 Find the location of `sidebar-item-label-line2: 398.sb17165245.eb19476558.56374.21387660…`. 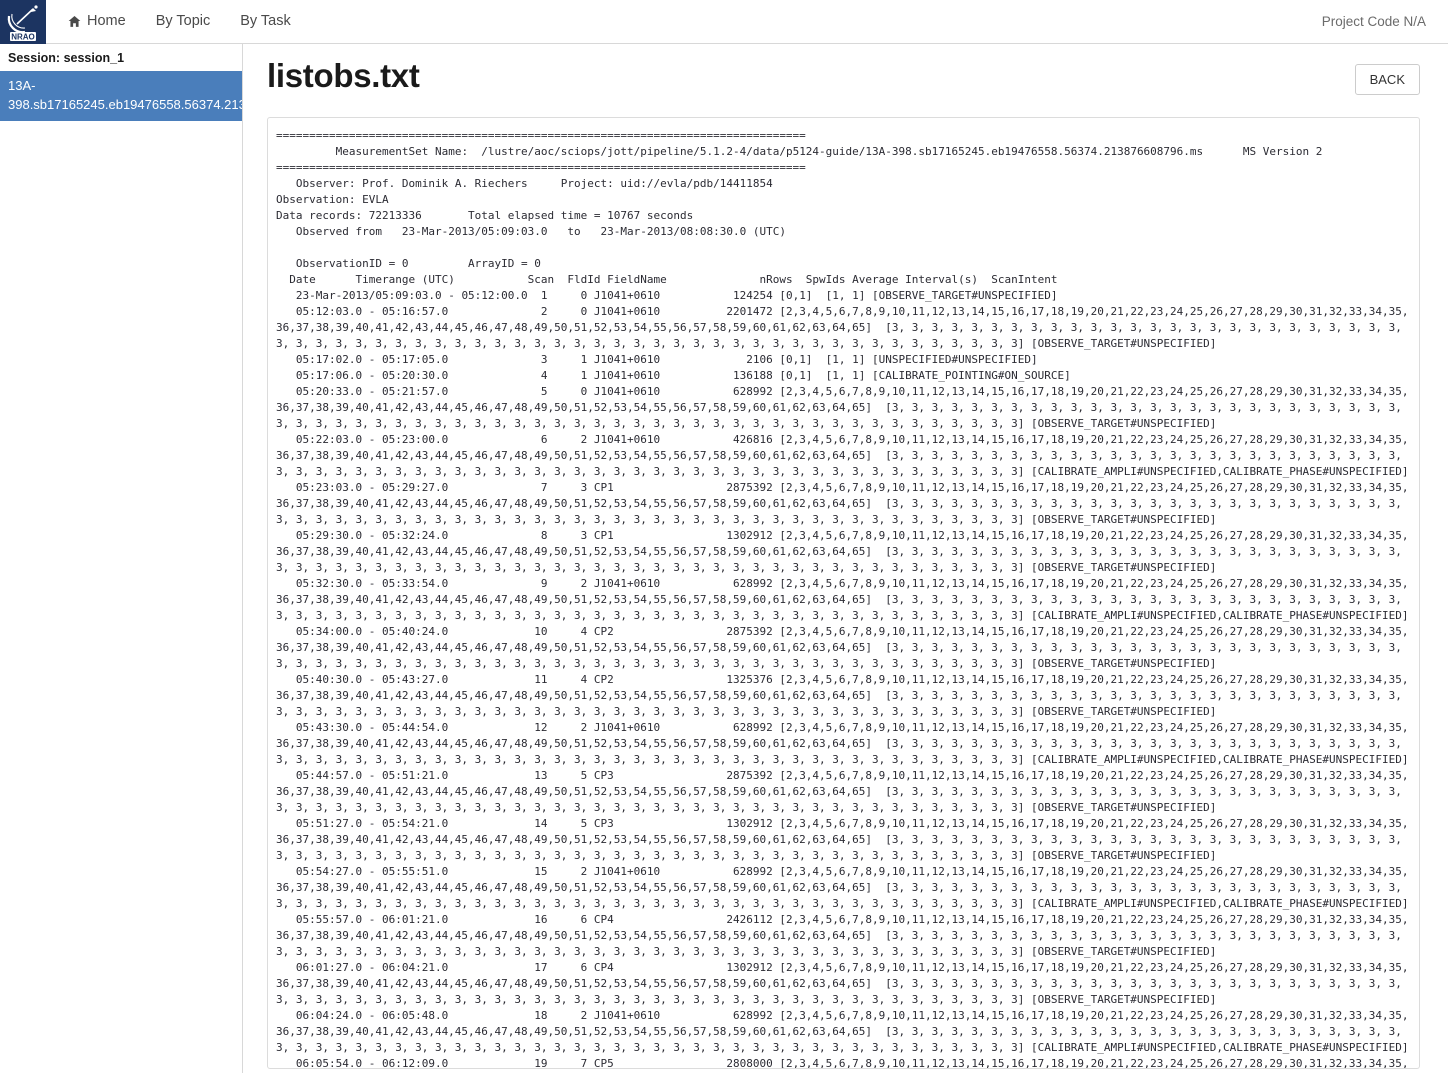

sidebar-item-label-line2: 398.sb17165245.eb19476558.56374.21387660… is located at coordinates (125, 104).